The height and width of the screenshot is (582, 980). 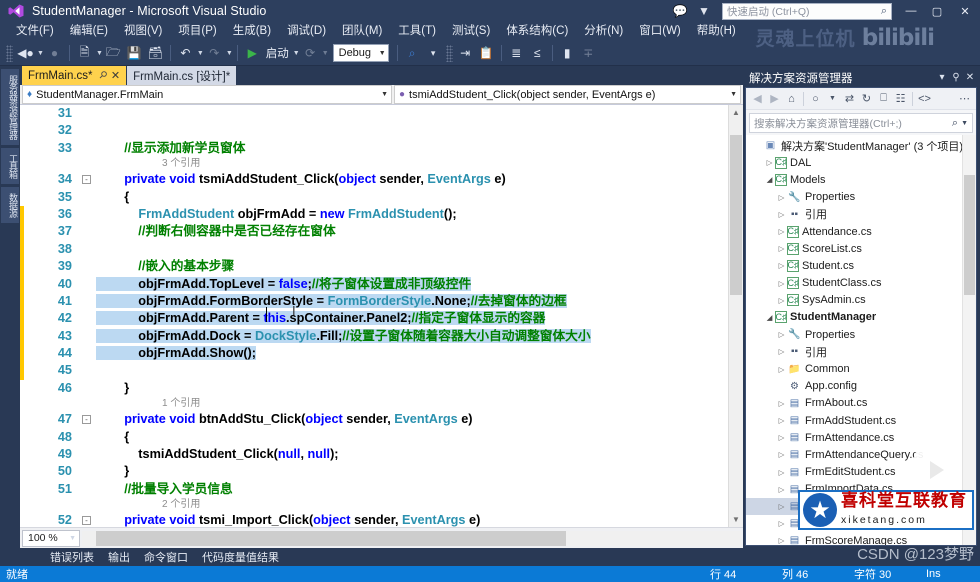 What do you see at coordinates (419, 266) in the screenshot?
I see `code-line: //嵌入的基本步骤` at bounding box center [419, 266].